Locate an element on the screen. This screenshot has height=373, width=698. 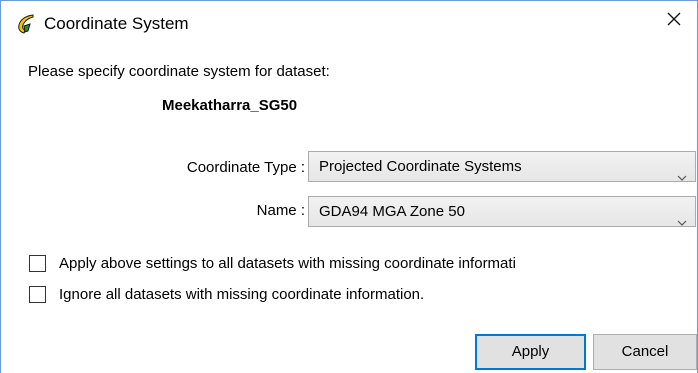
name-label: Name : is located at coordinates (280, 210).